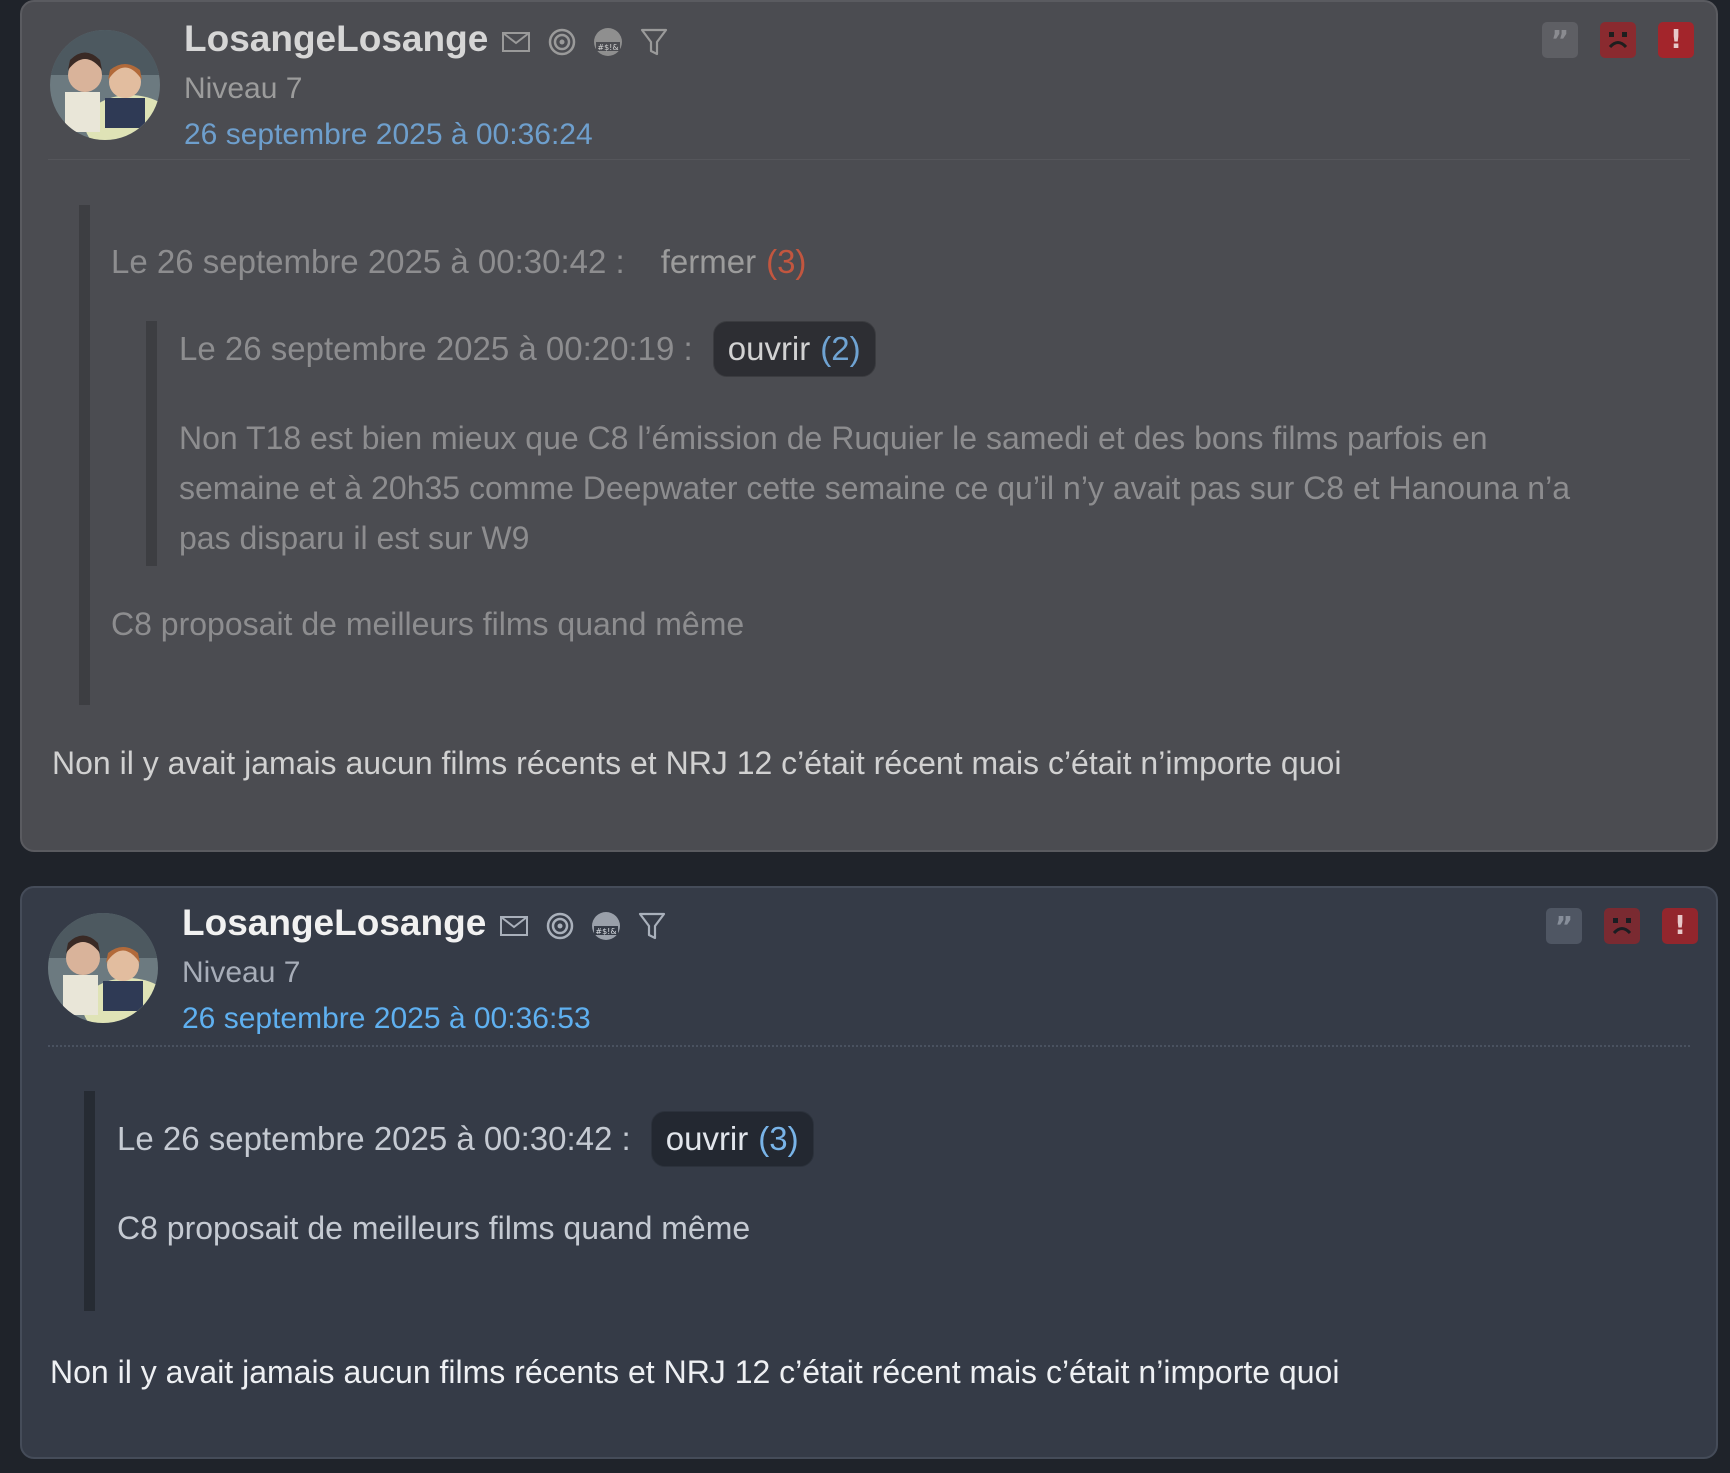  Describe the element at coordinates (708, 261) in the screenshot. I see `toggle-label: fermer` at that location.